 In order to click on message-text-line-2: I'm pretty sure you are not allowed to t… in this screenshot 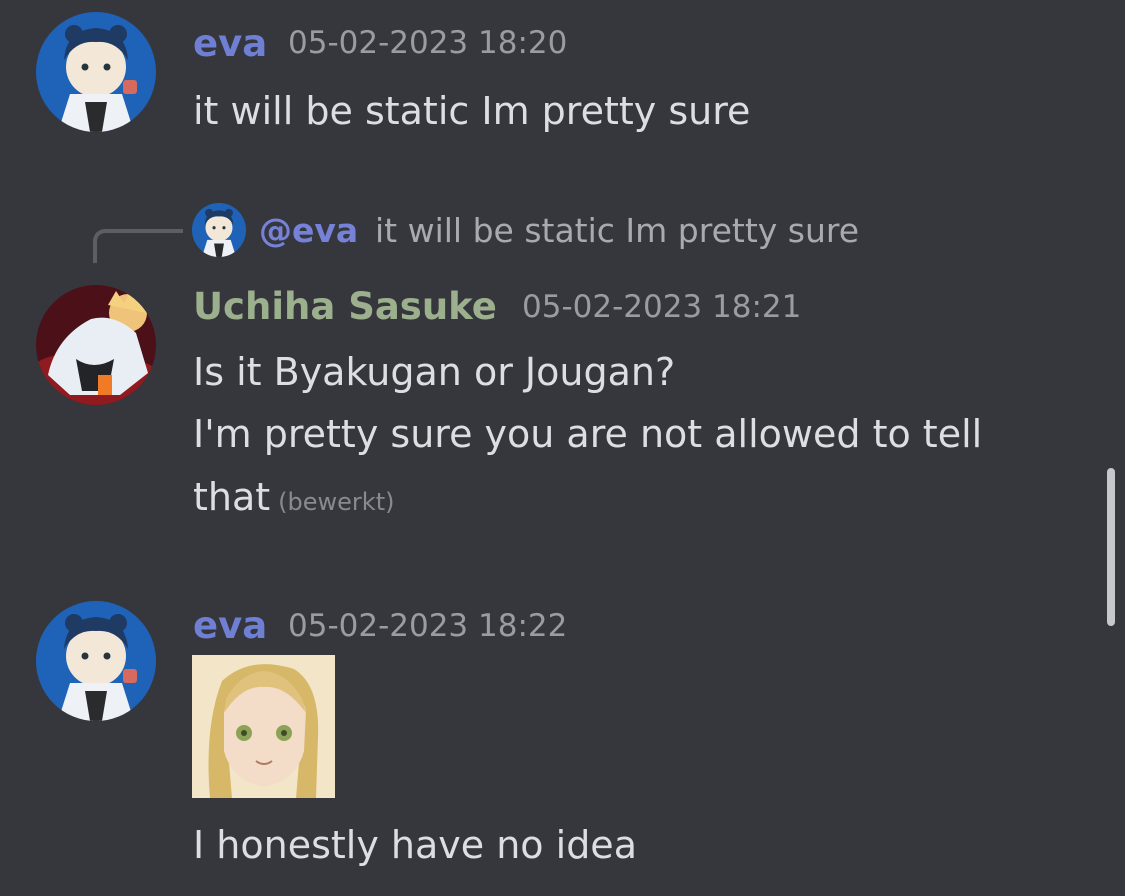, I will do `click(588, 434)`.